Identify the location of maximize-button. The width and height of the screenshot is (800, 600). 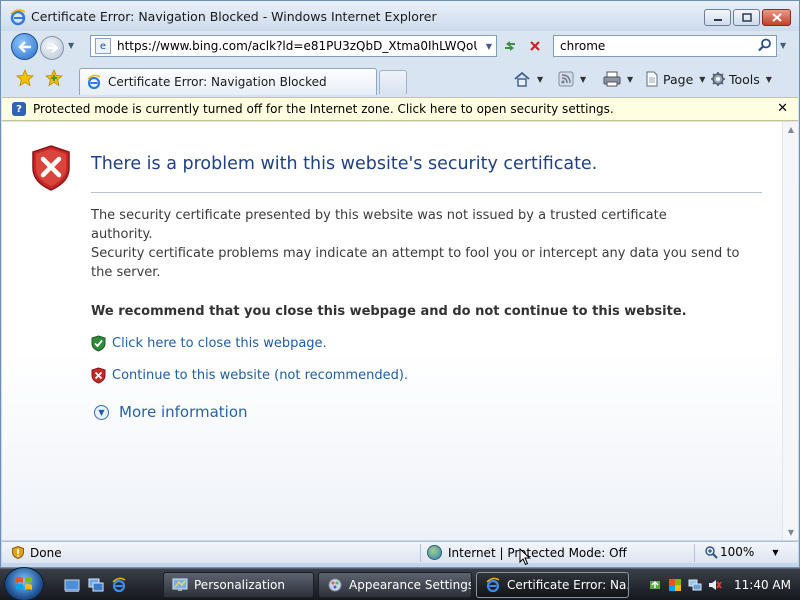
(746, 17).